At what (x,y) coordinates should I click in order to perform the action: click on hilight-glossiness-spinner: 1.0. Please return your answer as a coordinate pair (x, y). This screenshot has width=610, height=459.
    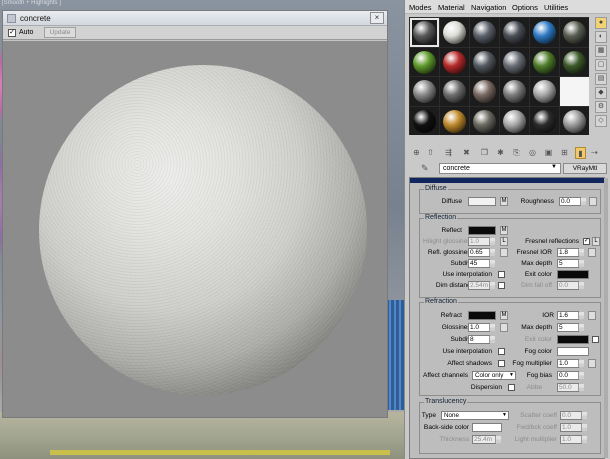
    Looking at the image, I should click on (481, 241).